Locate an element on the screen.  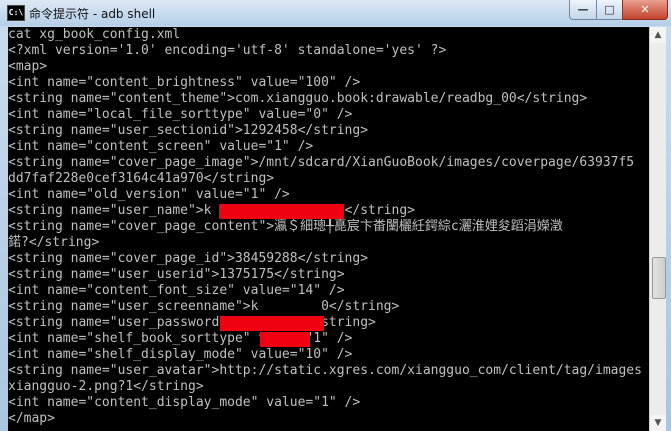
window-title: 命令提示符 - adb shell is located at coordinates (92, 14).